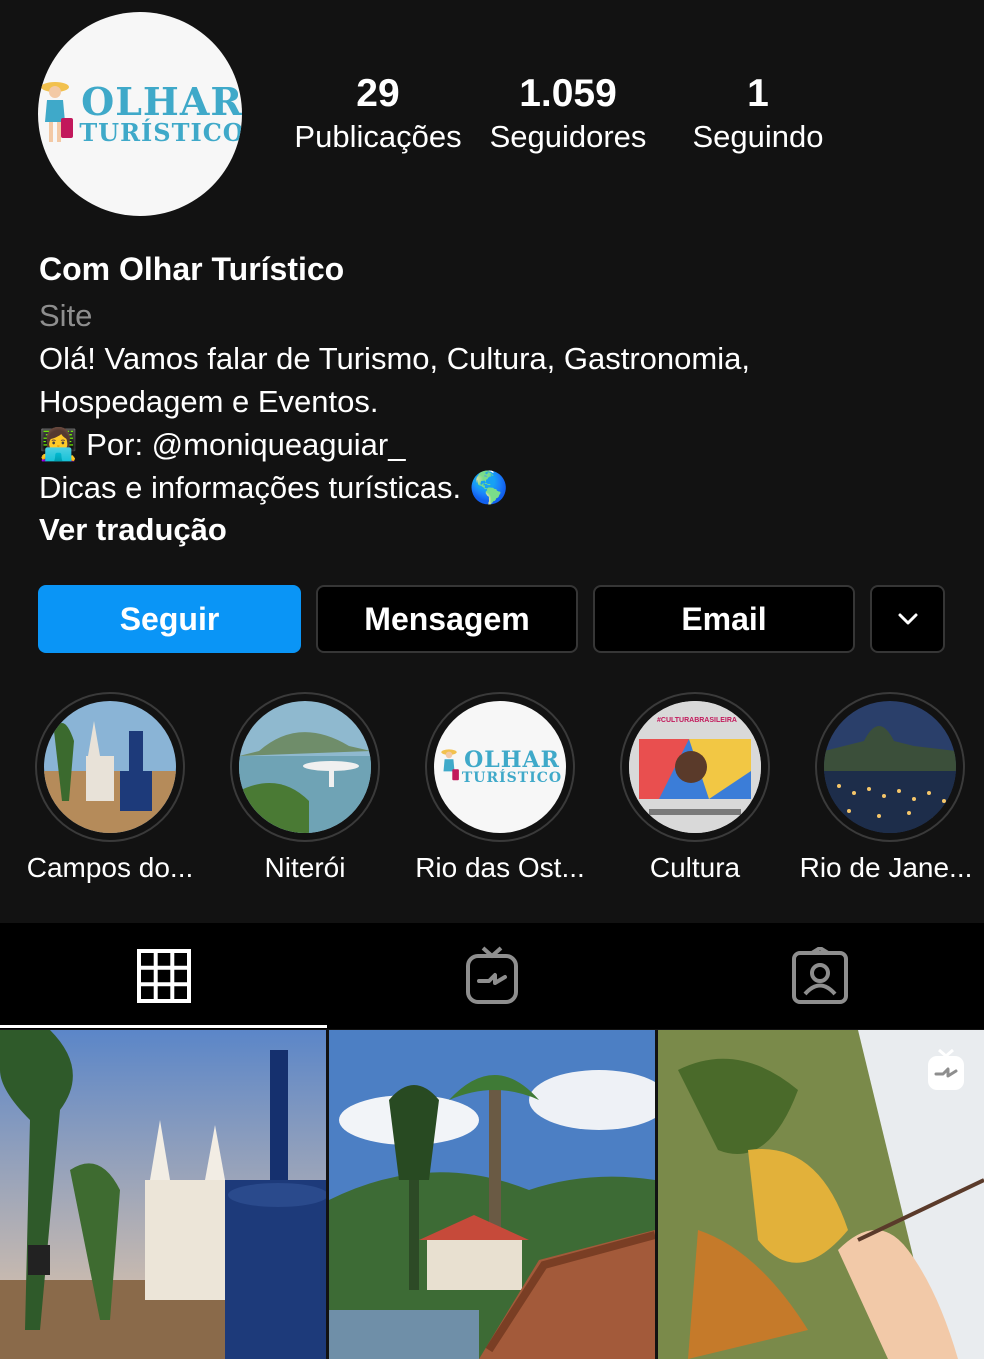 The image size is (984, 1359). What do you see at coordinates (66, 315) in the screenshot?
I see `profile-category: Site` at bounding box center [66, 315].